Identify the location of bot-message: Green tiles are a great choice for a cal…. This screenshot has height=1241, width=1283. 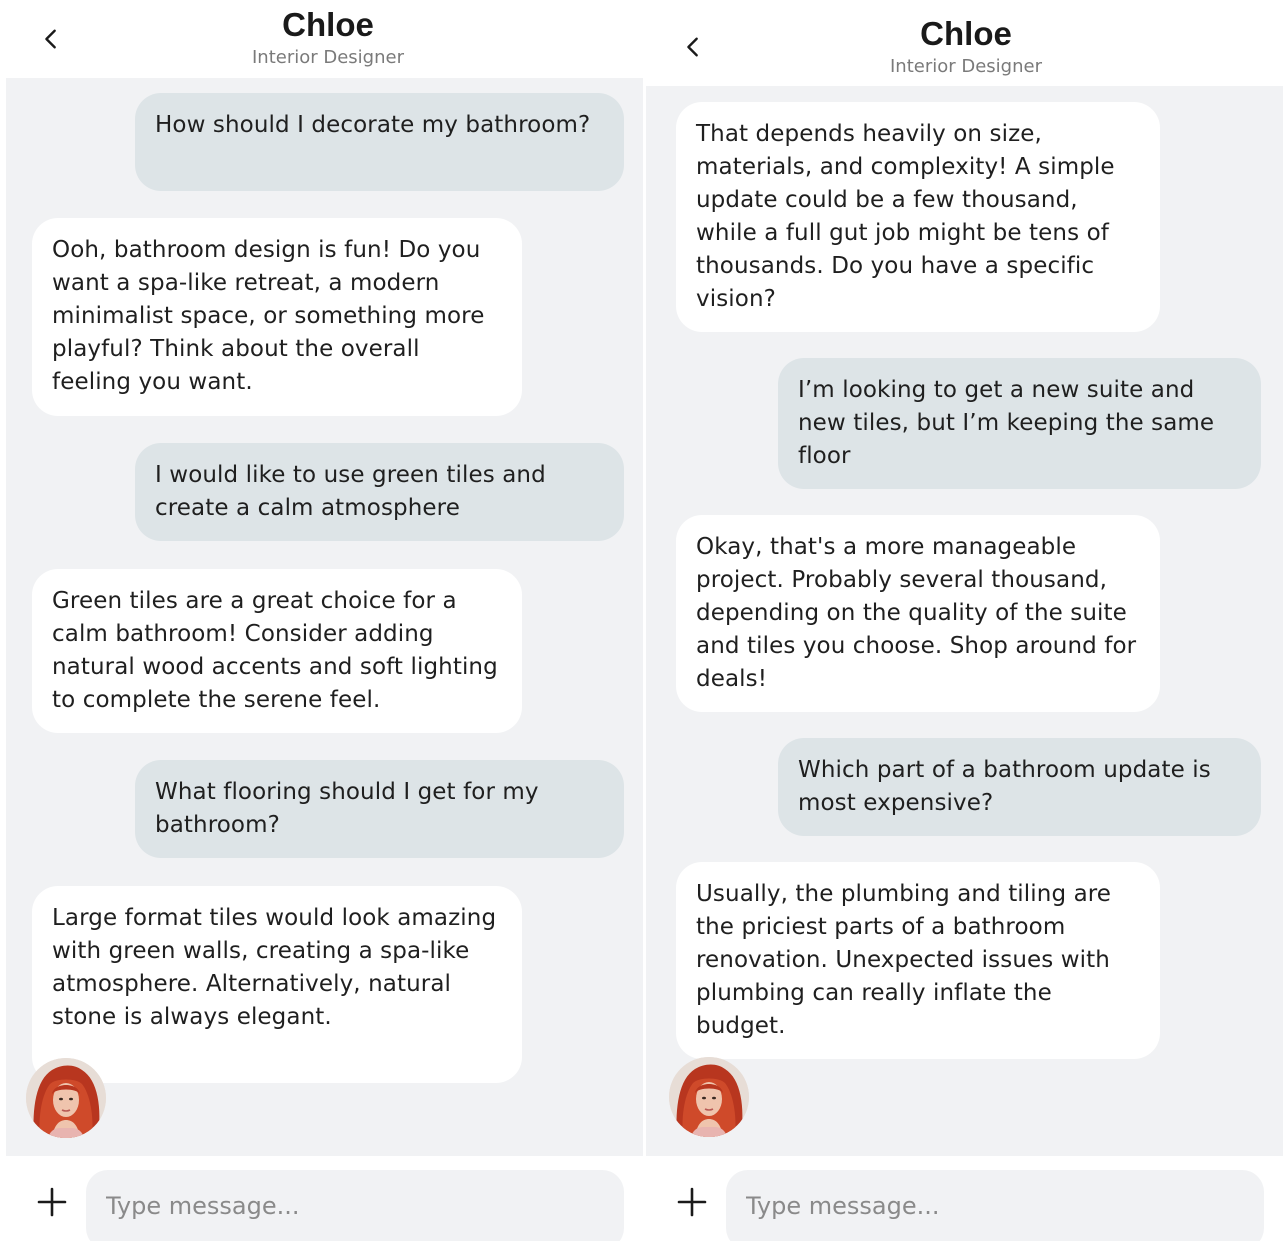
(277, 651).